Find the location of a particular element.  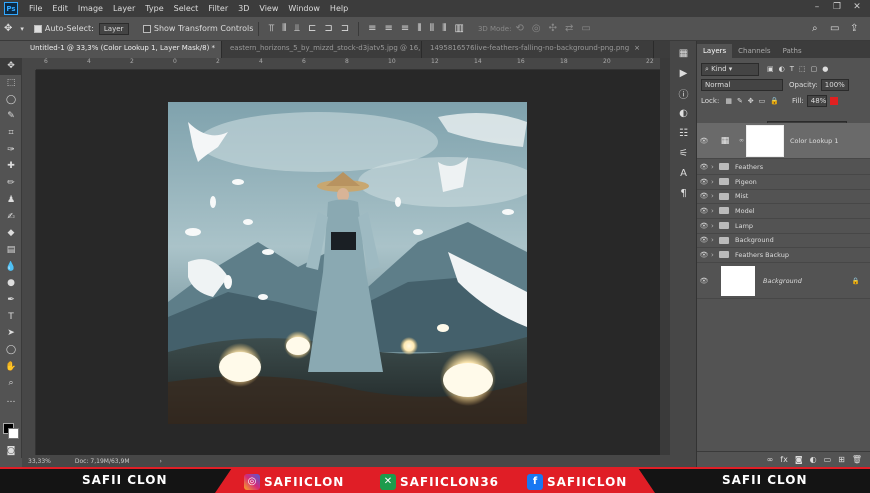

layer-row-color-lookup: 👁 ▦ ∞ Color Lookup 1 is located at coordinates (783, 141).